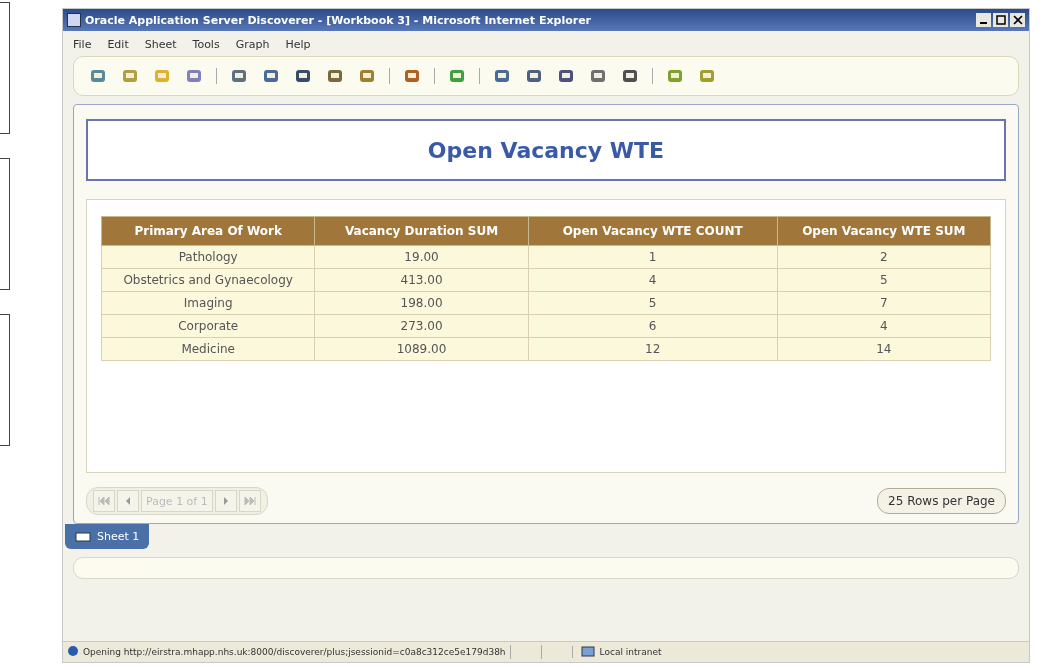 Image resolution: width=1044 pixels, height=670 pixels. I want to click on menu-item: Help, so click(298, 44).